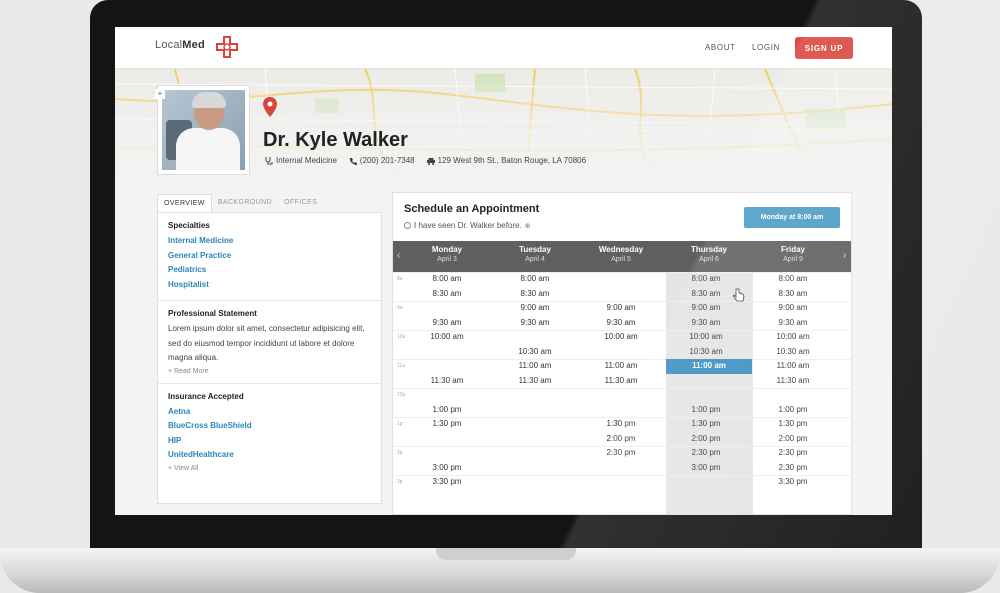 This screenshot has width=1000, height=593. What do you see at coordinates (430, 161) in the screenshot?
I see `car-icon` at bounding box center [430, 161].